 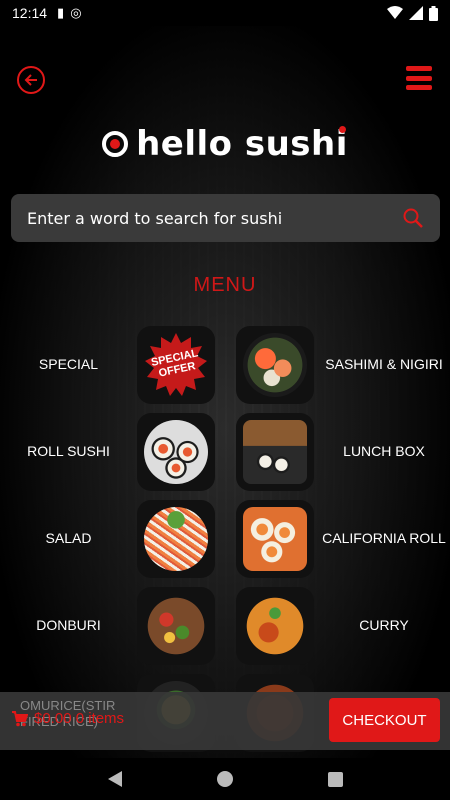 What do you see at coordinates (343, 627) in the screenshot?
I see `menu-item-curry: CURRY` at bounding box center [343, 627].